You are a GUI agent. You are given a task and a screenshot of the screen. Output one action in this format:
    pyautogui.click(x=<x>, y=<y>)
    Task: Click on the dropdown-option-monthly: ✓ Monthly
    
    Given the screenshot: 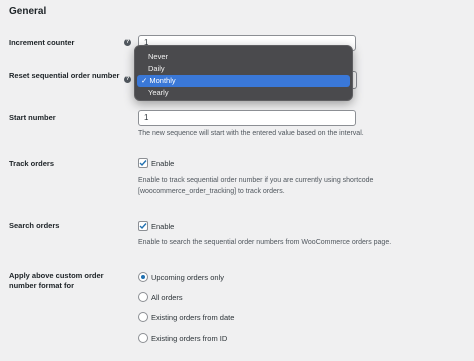 What is the action you would take?
    pyautogui.click(x=243, y=81)
    